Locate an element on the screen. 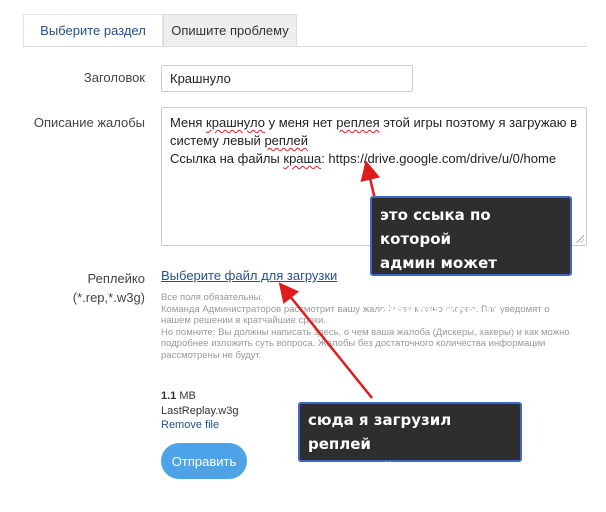 This screenshot has width=606, height=512. choose-file-link: Выберите файл для загрузки is located at coordinates (249, 275).